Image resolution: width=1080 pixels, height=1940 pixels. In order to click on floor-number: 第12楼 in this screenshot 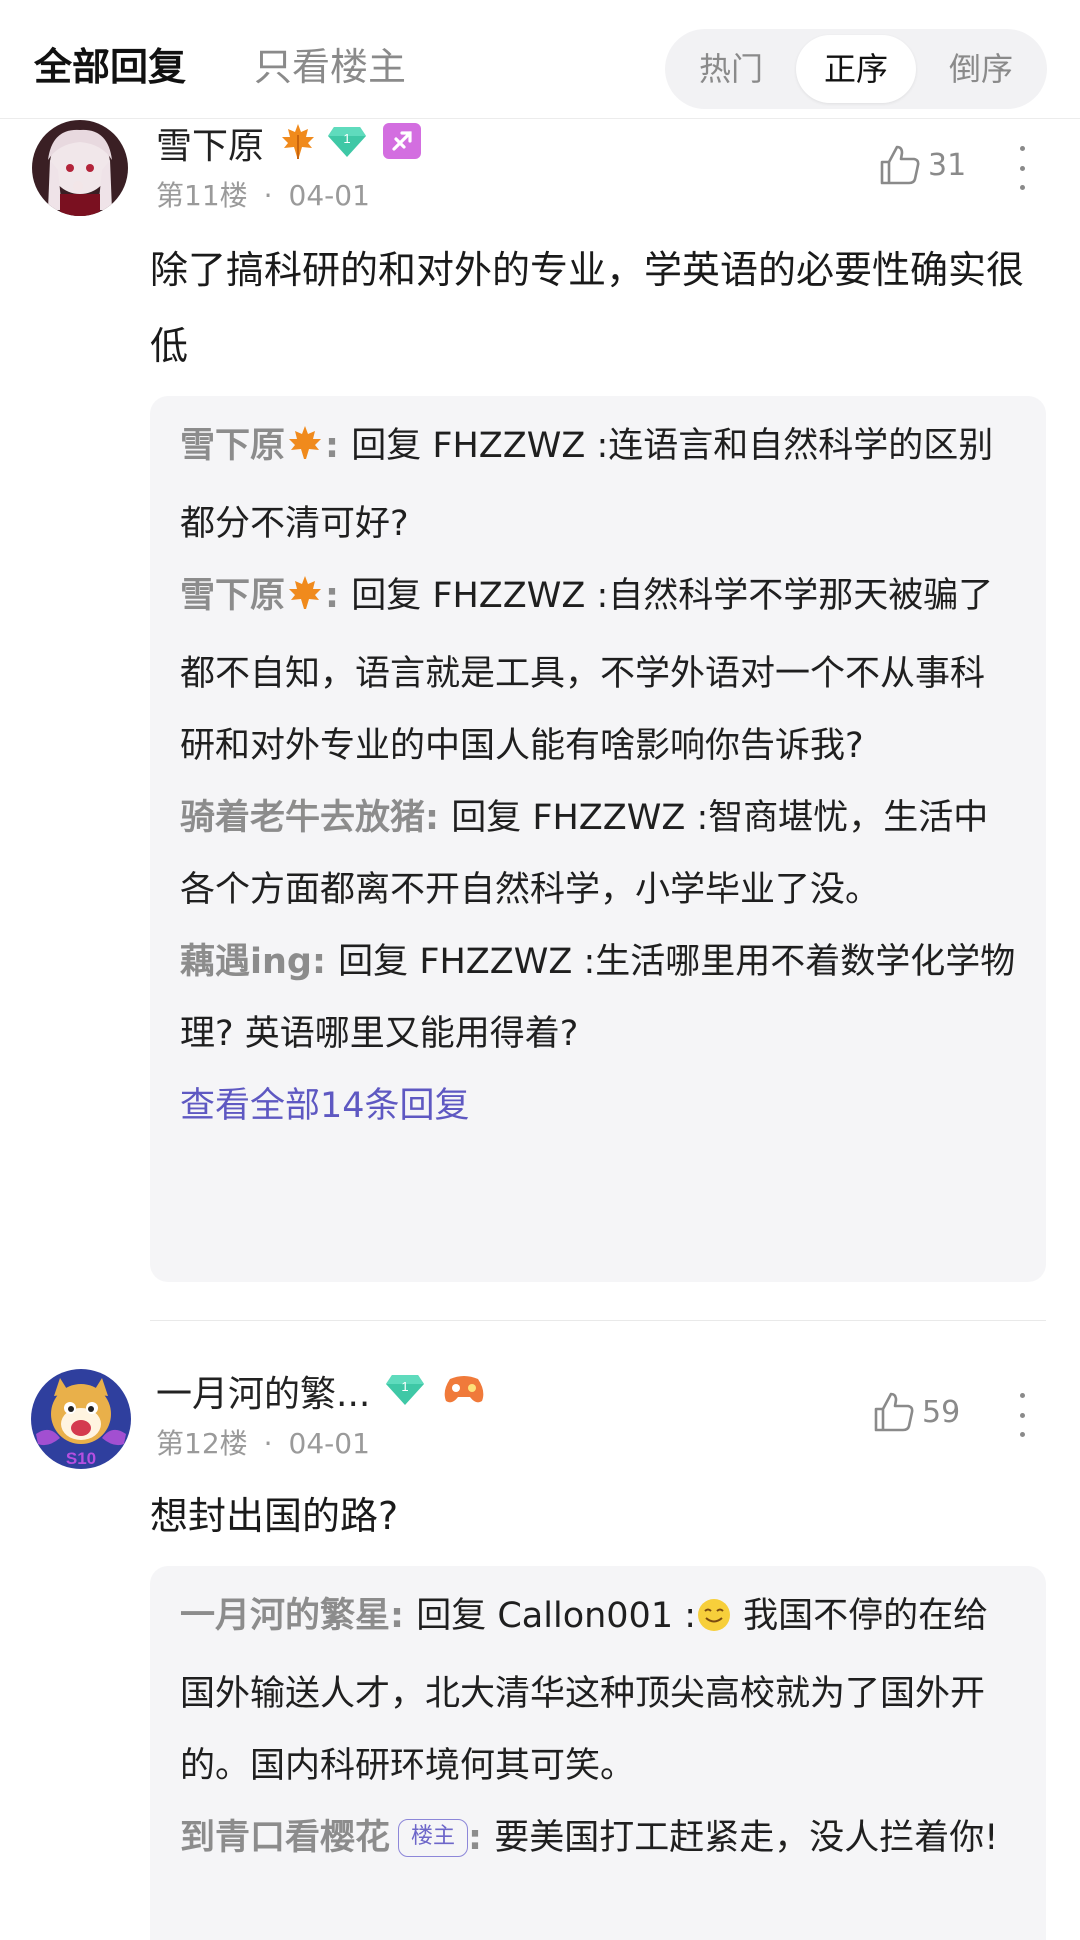, I will do `click(202, 1443)`.